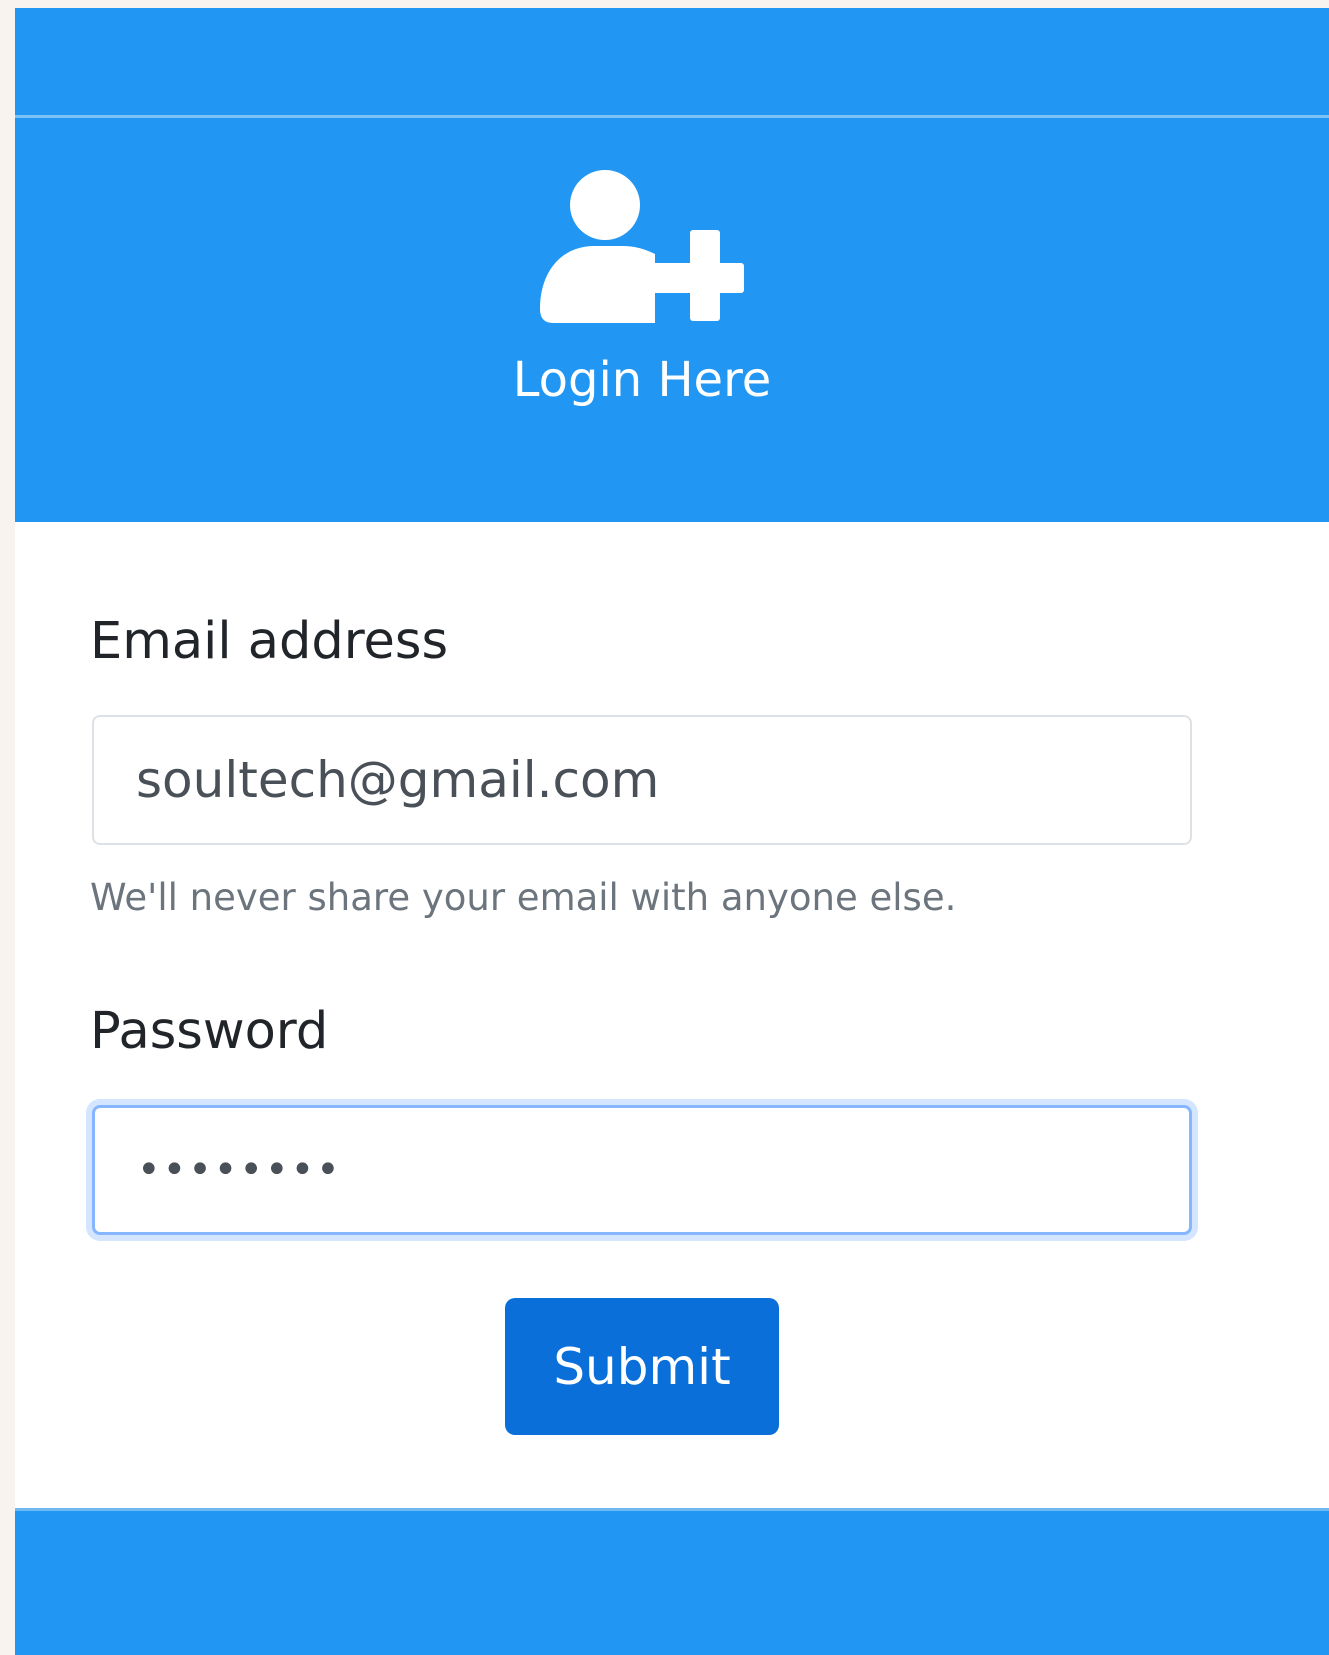  Describe the element at coordinates (209, 1031) in the screenshot. I see `password-label: Password` at that location.